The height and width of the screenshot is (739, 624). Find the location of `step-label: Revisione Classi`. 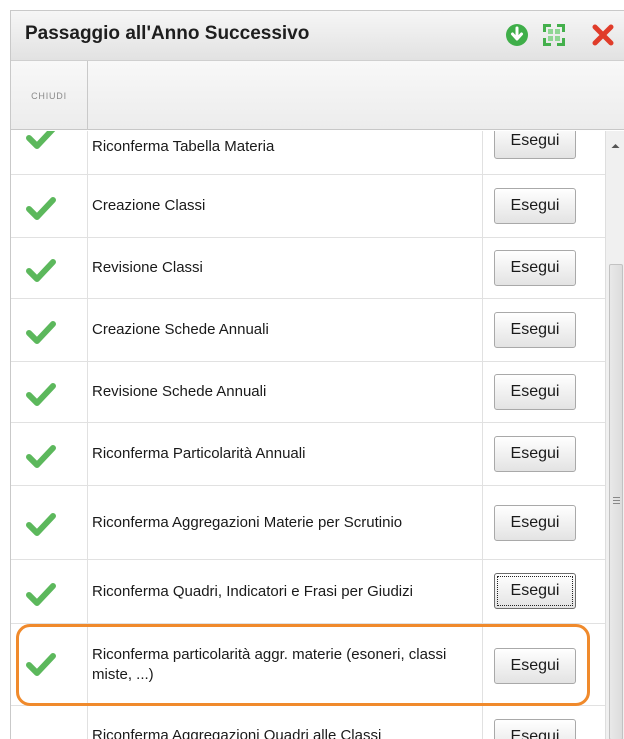

step-label: Revisione Classi is located at coordinates (147, 268).